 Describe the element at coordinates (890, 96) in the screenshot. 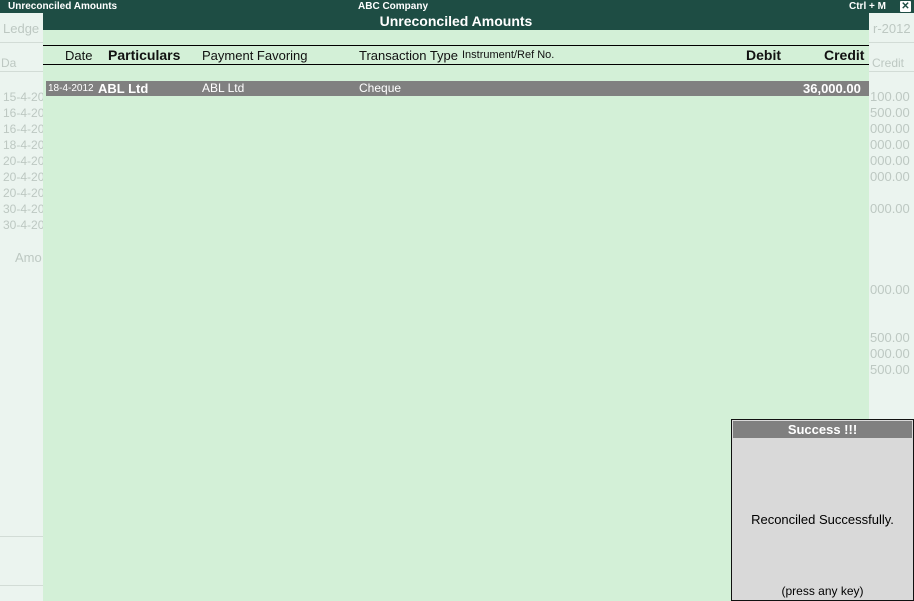

I see `bg-amount: 100.00` at that location.